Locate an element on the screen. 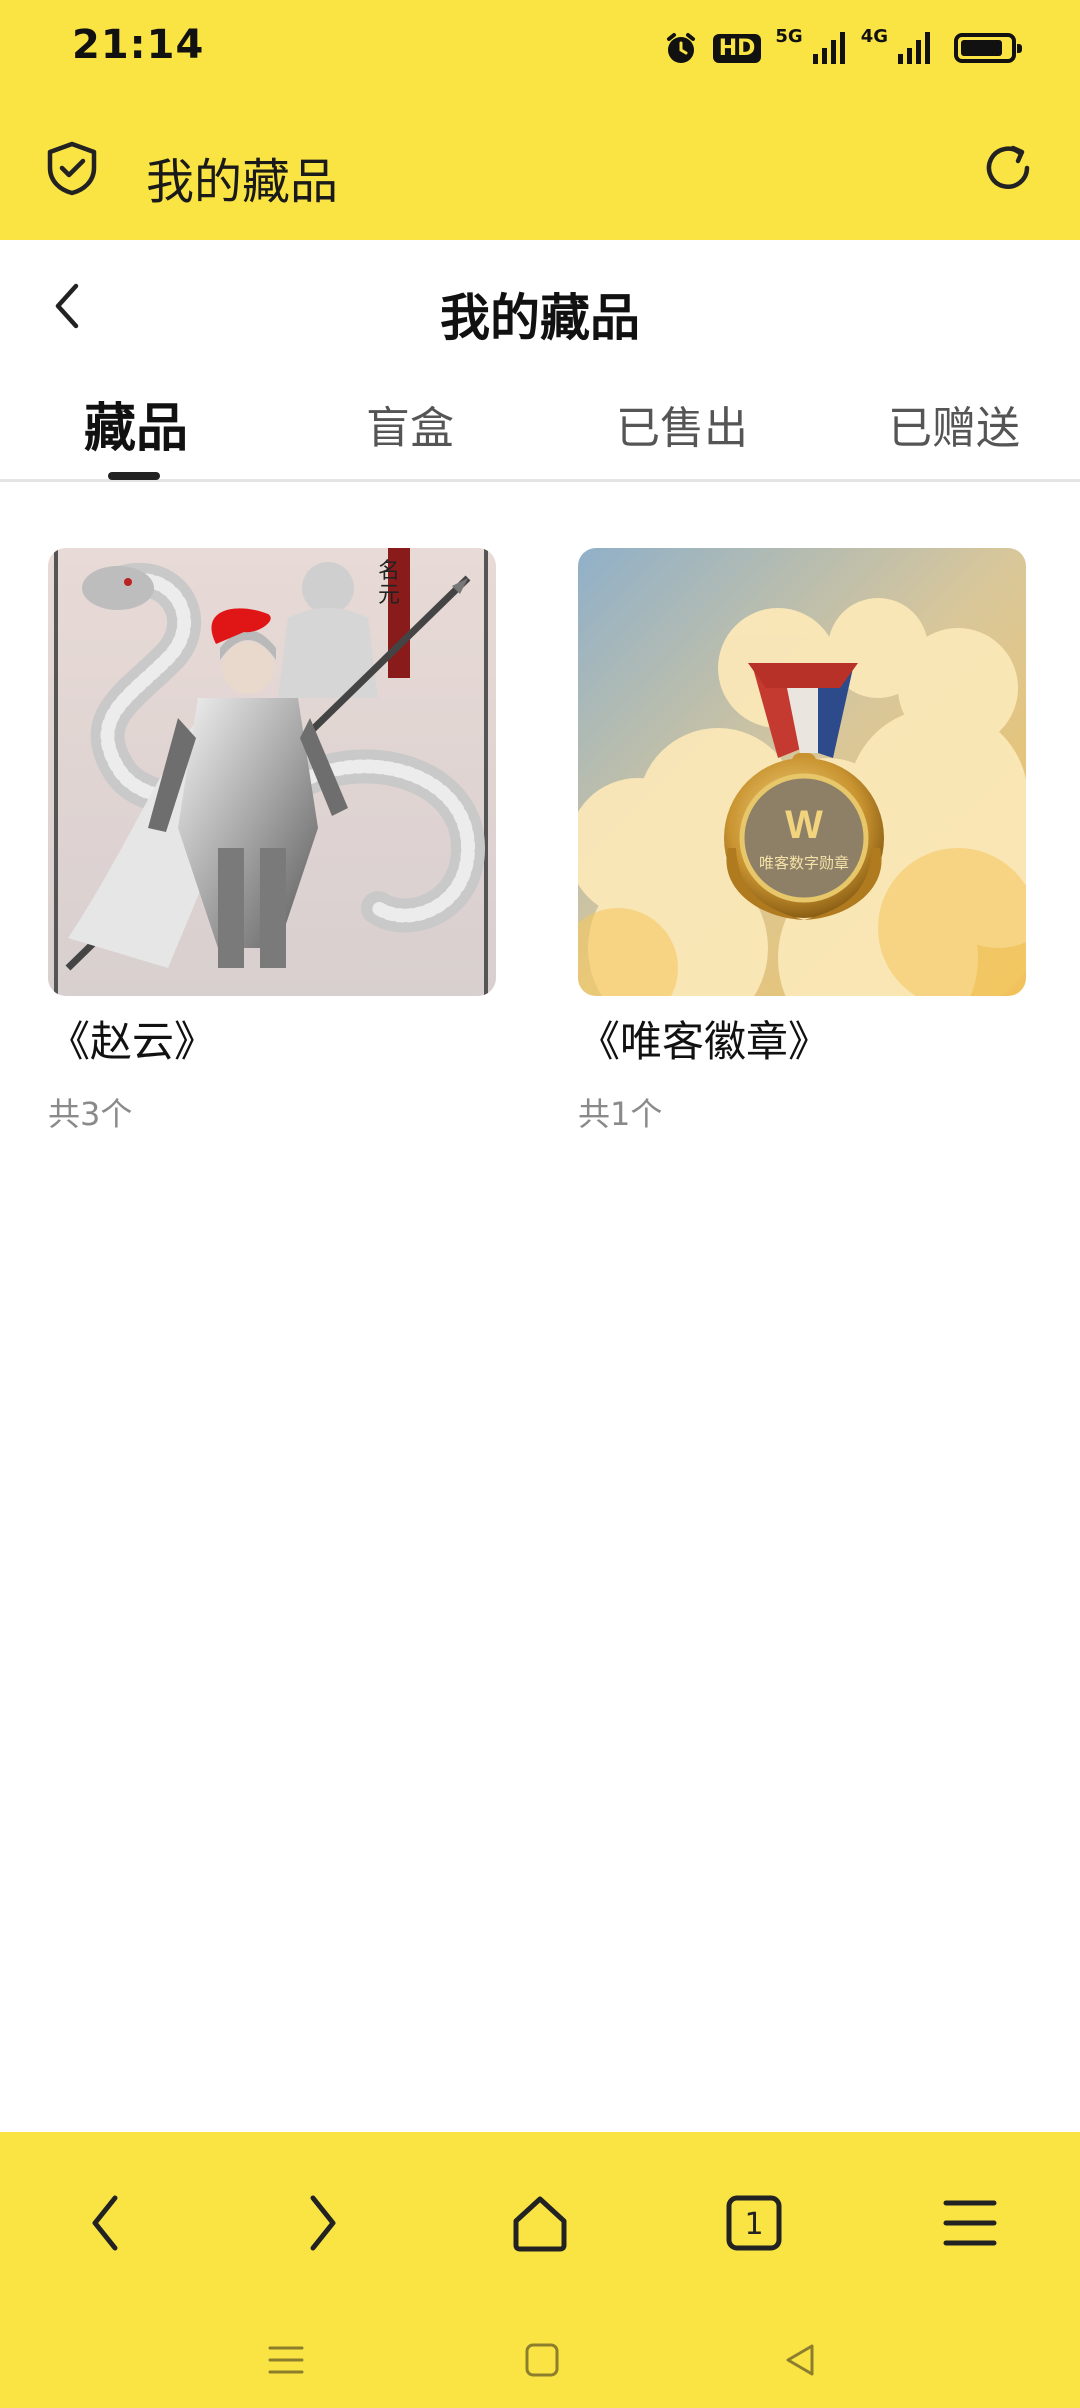 The width and height of the screenshot is (1080, 2408). battery-level is located at coordinates (981, 48).